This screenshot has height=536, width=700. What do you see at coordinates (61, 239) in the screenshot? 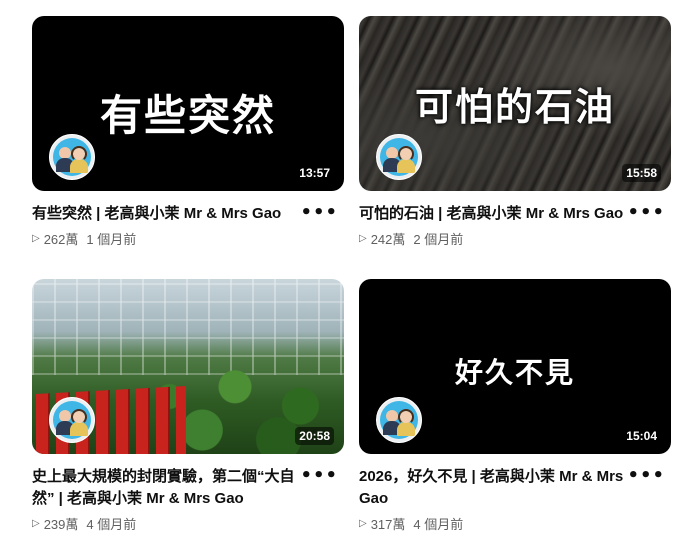
I see `view-count: 262萬` at bounding box center [61, 239].